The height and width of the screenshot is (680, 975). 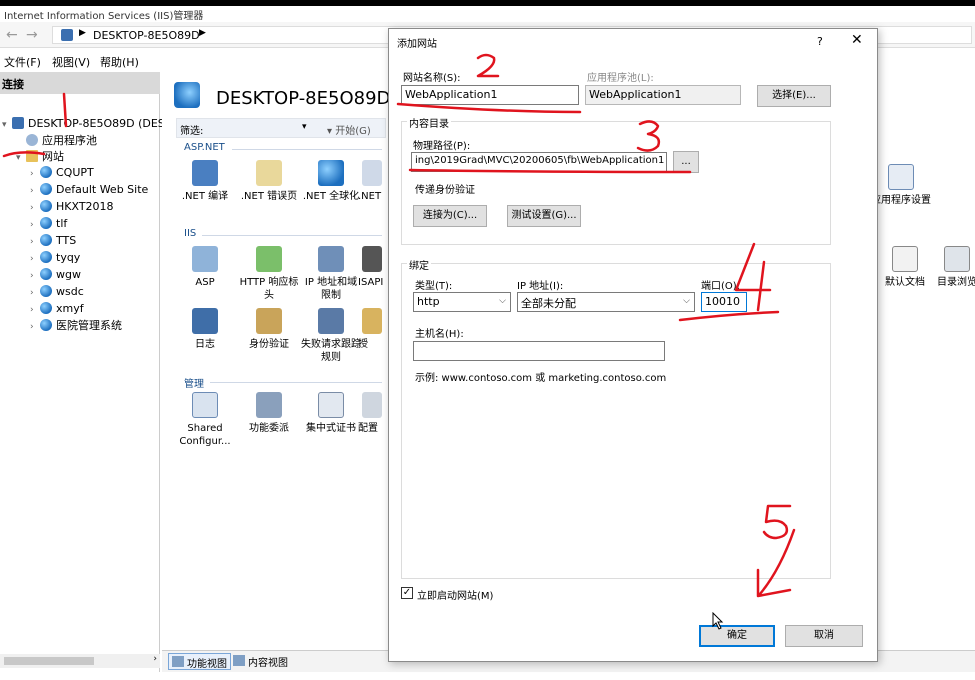 I want to click on feature-logging: 日志, so click(x=205, y=329).